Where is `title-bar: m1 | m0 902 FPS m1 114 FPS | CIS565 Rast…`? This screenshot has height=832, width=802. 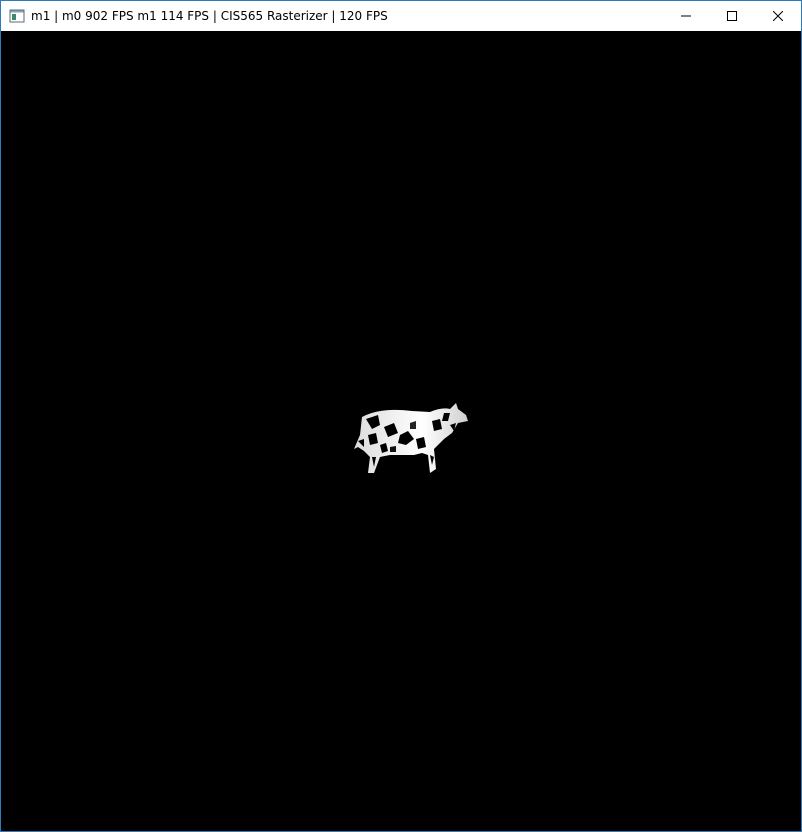
title-bar: m1 | m0 902 FPS m1 114 FPS | CIS565 Rast… is located at coordinates (401, 16).